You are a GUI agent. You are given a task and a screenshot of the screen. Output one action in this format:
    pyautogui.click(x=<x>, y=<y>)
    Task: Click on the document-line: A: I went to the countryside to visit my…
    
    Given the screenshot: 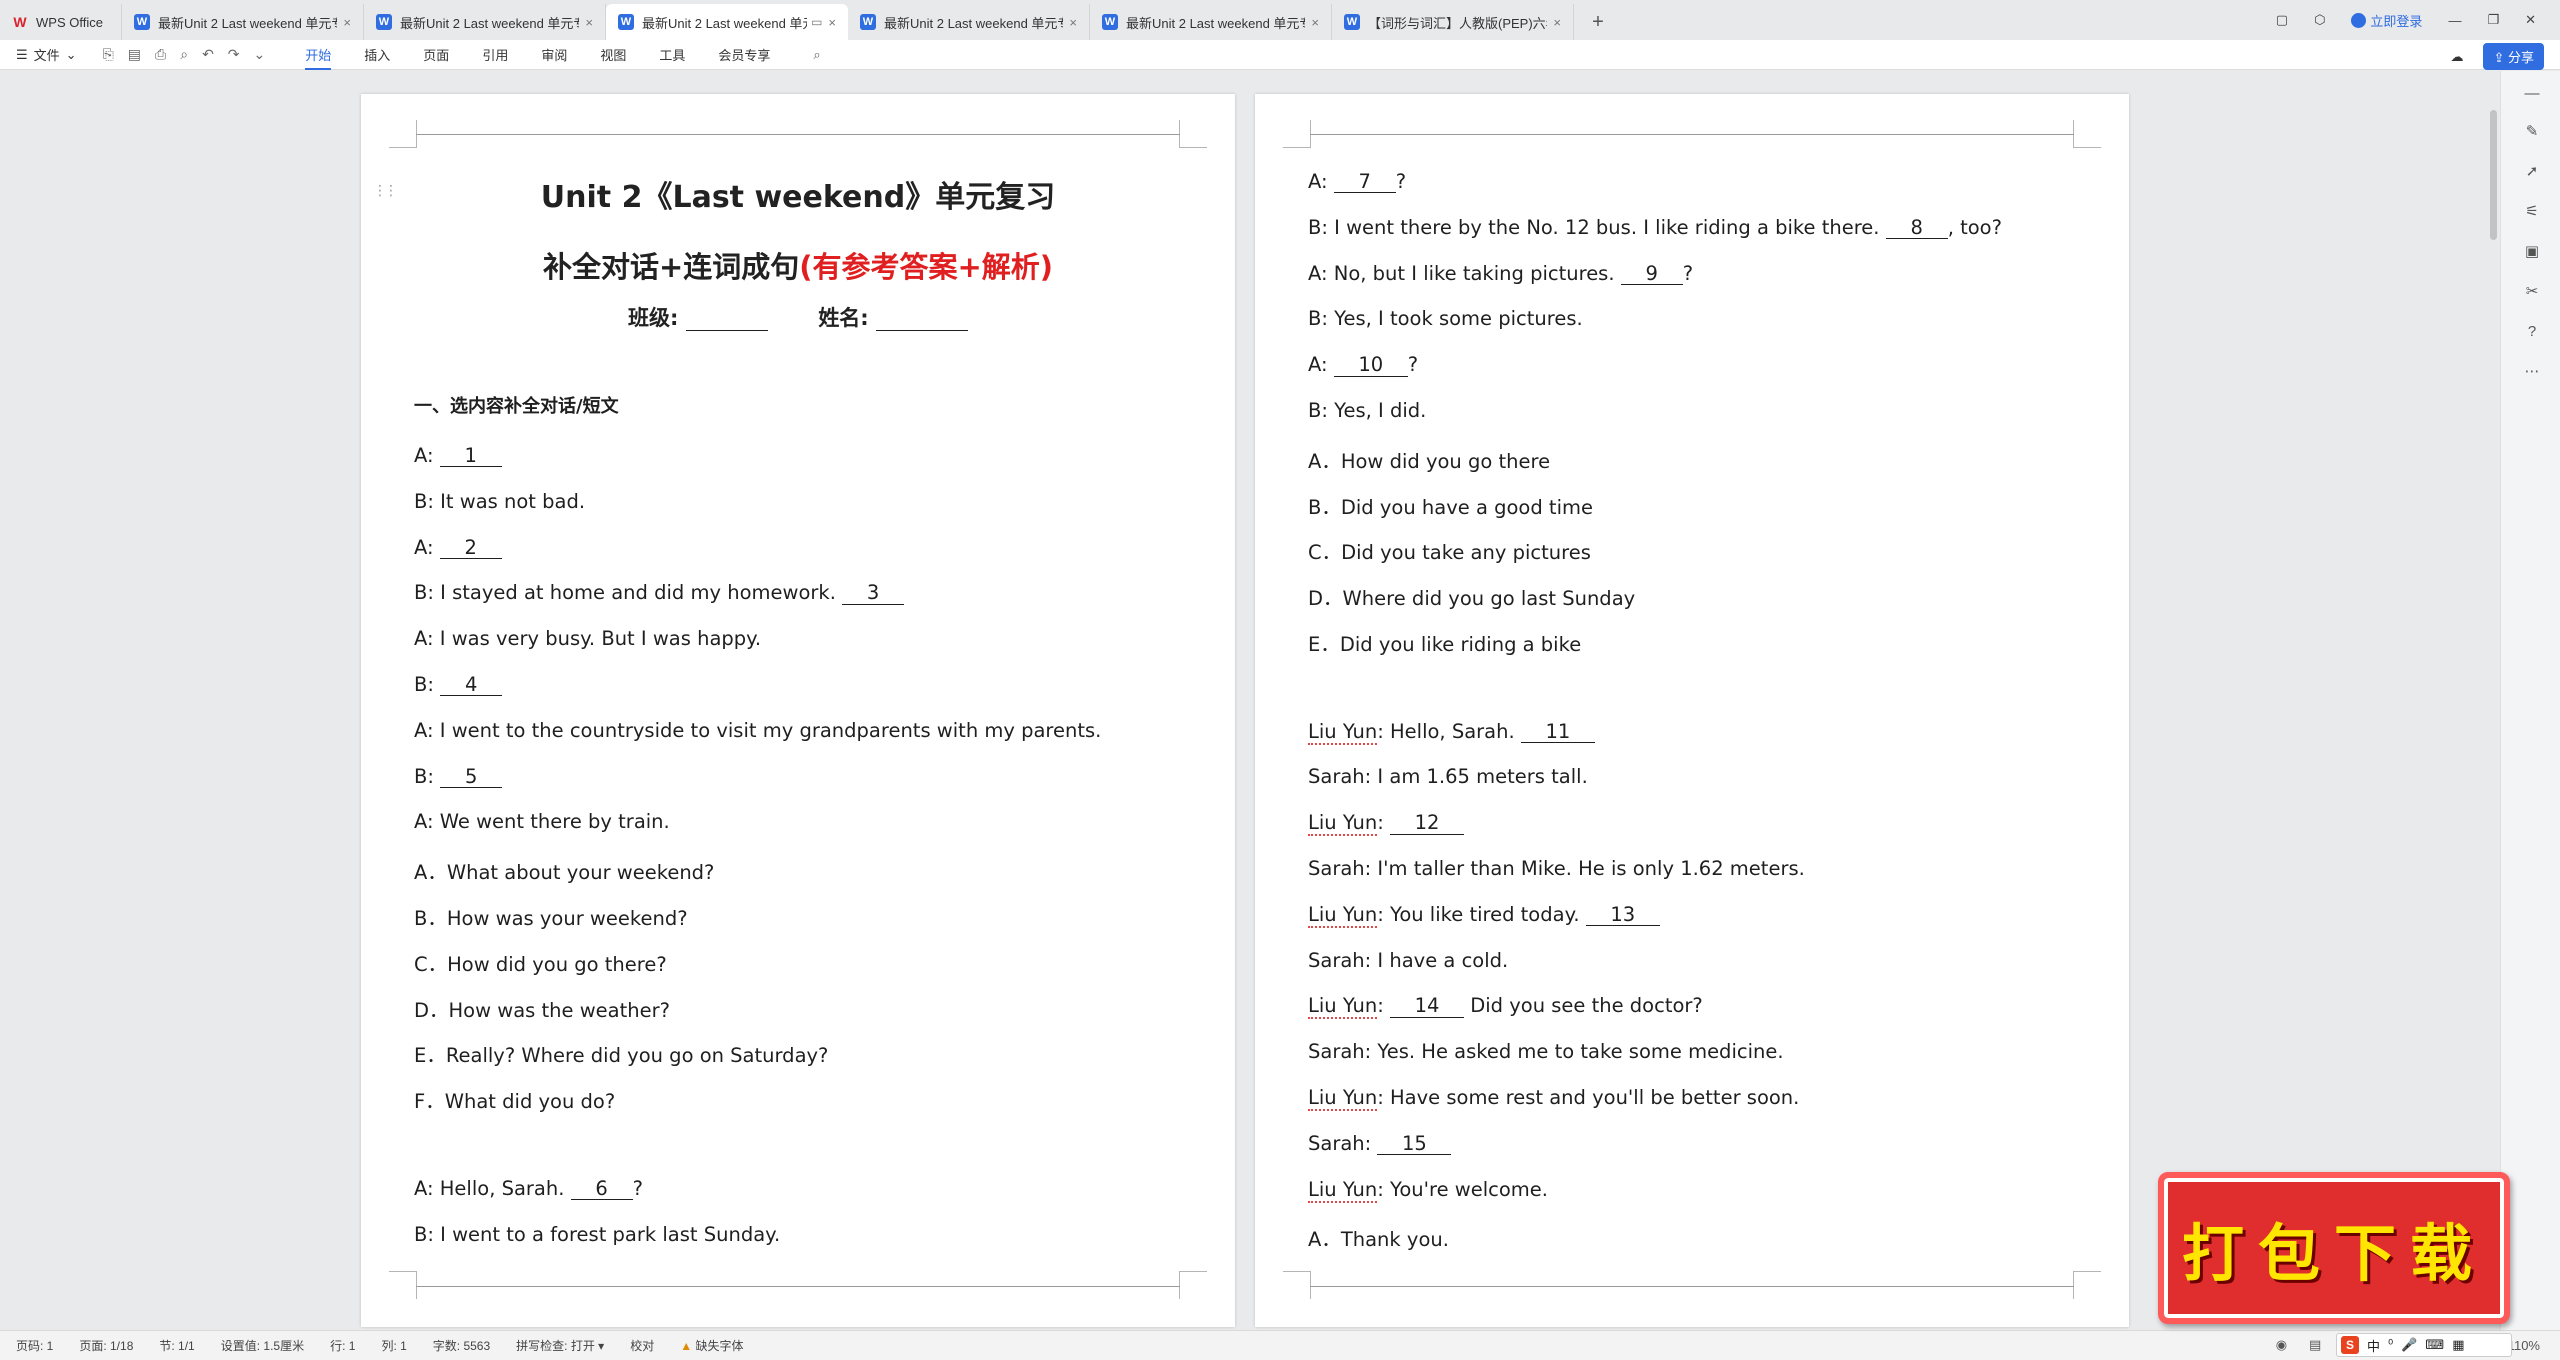 What is the action you would take?
    pyautogui.click(x=757, y=730)
    